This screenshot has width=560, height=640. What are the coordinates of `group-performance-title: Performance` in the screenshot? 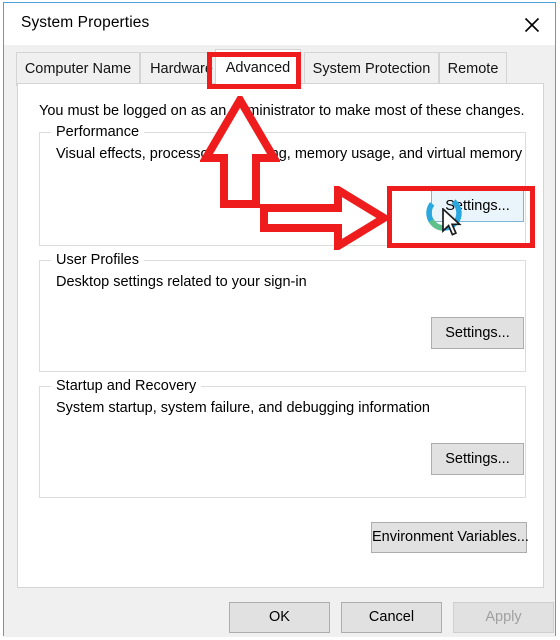 It's located at (98, 132).